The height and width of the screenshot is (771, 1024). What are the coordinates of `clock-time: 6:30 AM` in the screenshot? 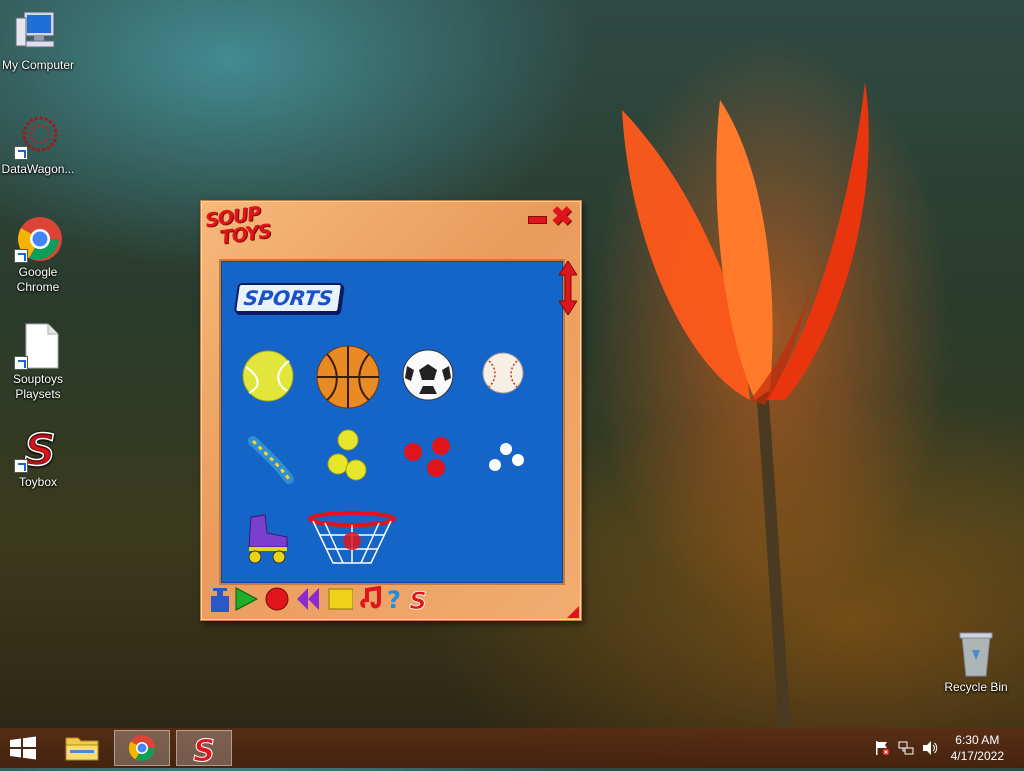 It's located at (977, 740).